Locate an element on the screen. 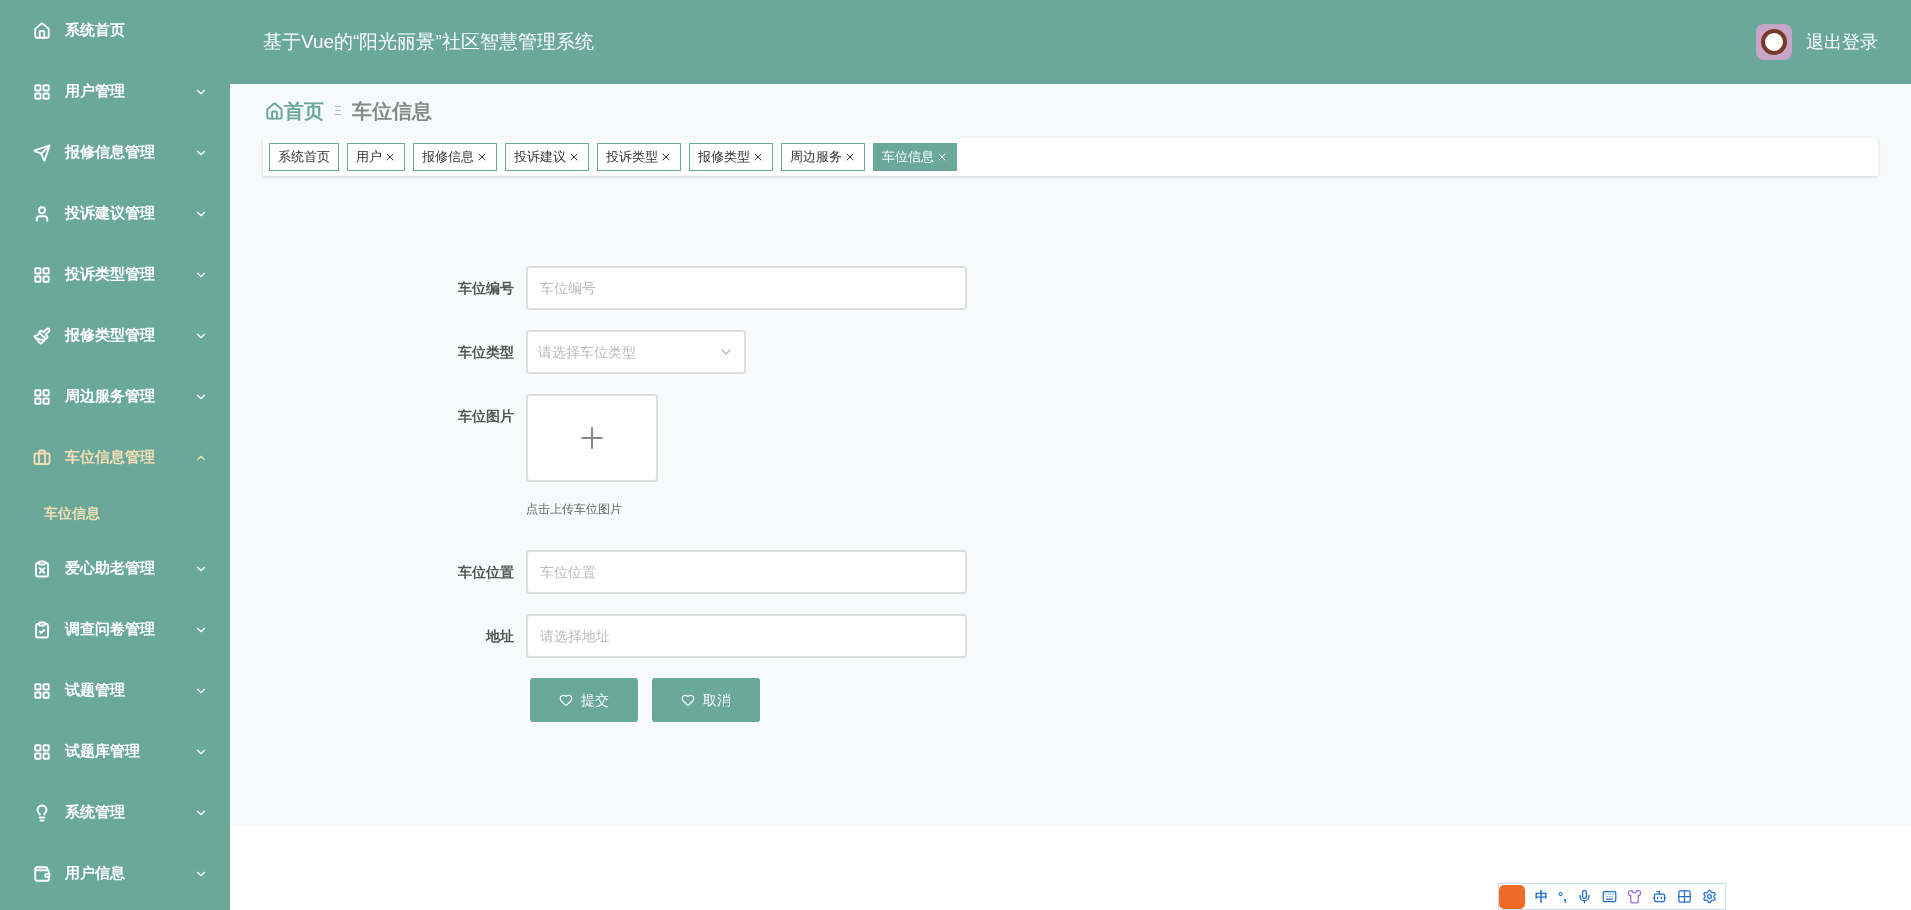  sidebar-item: 报修类型管理 is located at coordinates (115, 335).